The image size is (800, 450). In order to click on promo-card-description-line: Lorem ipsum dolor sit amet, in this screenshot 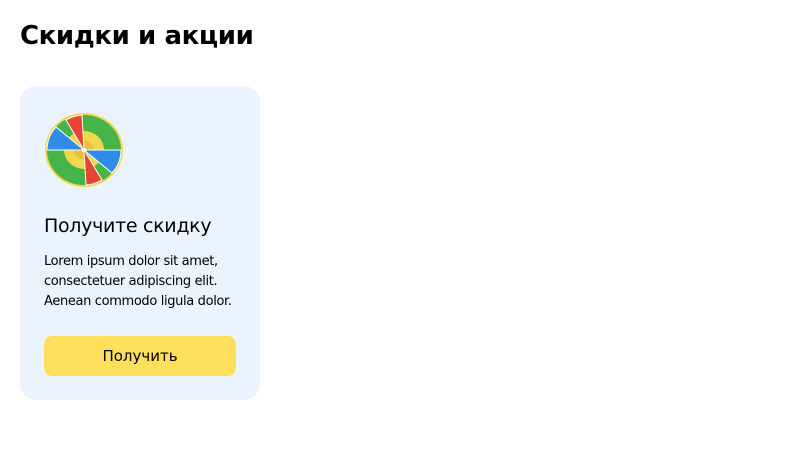, I will do `click(131, 261)`.